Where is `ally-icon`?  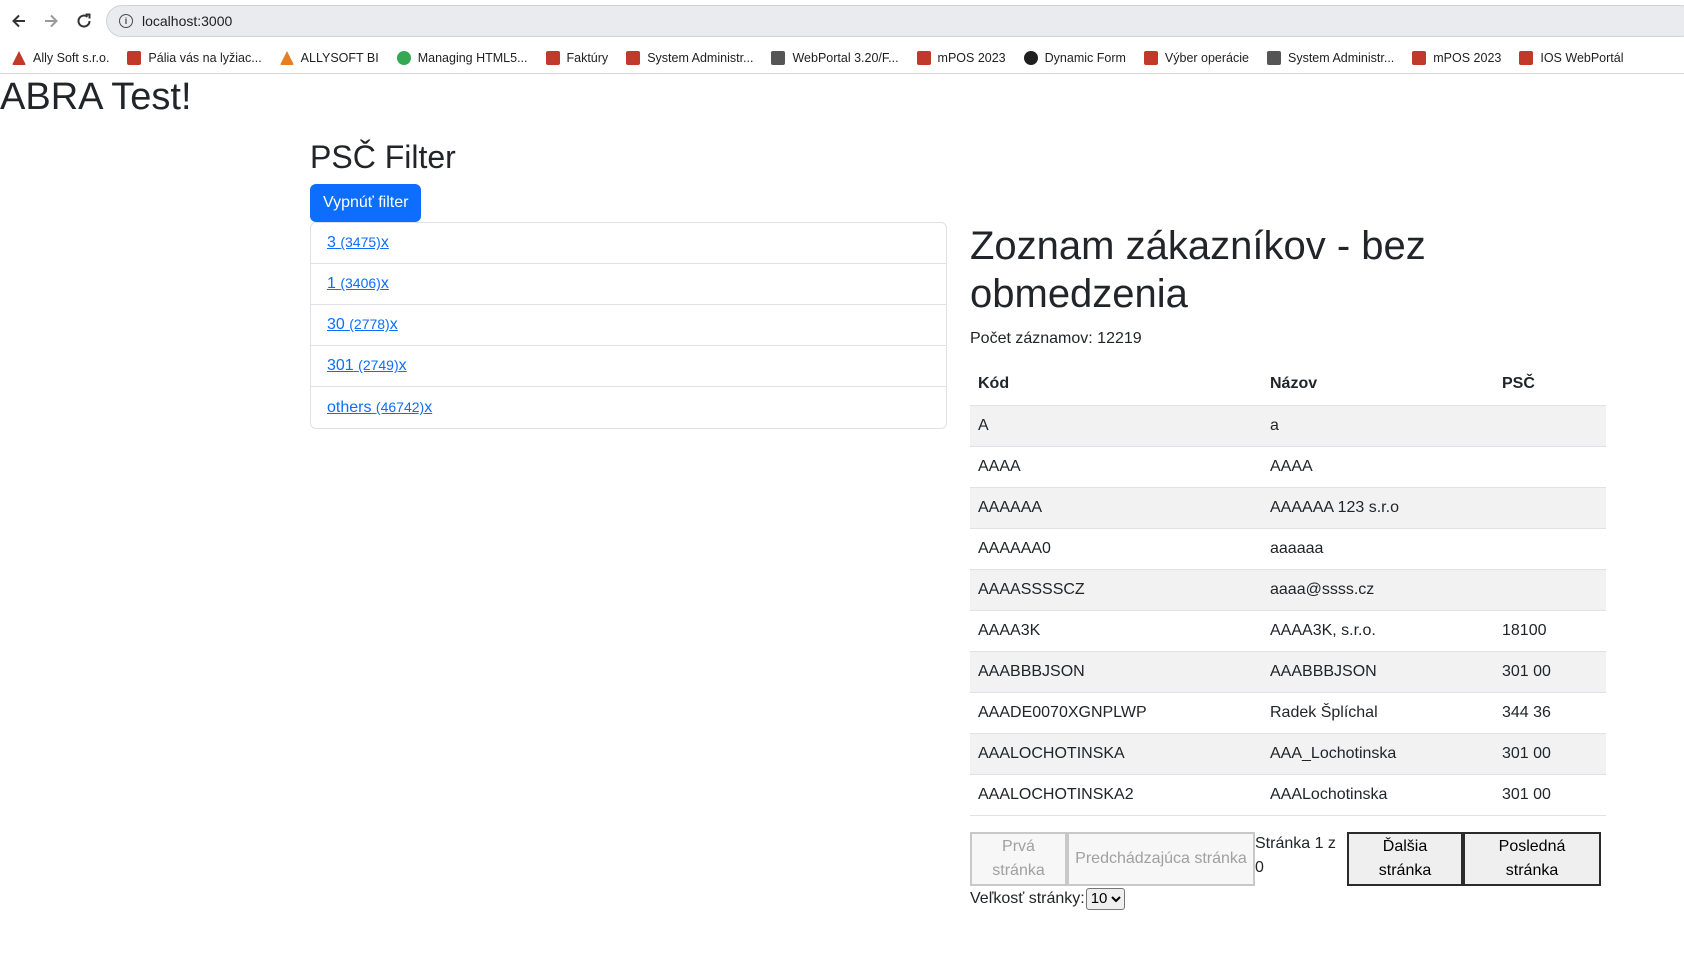
ally-icon is located at coordinates (19, 57).